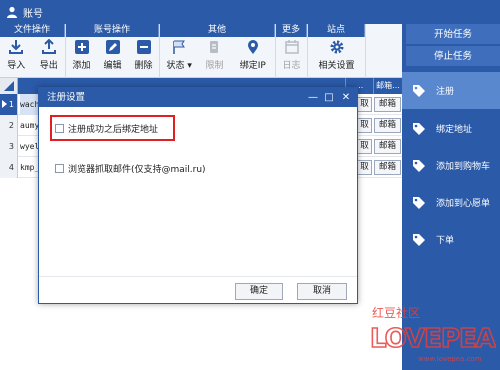 The image size is (500, 370). I want to click on site-settings-button: 相关设置, so click(337, 55).